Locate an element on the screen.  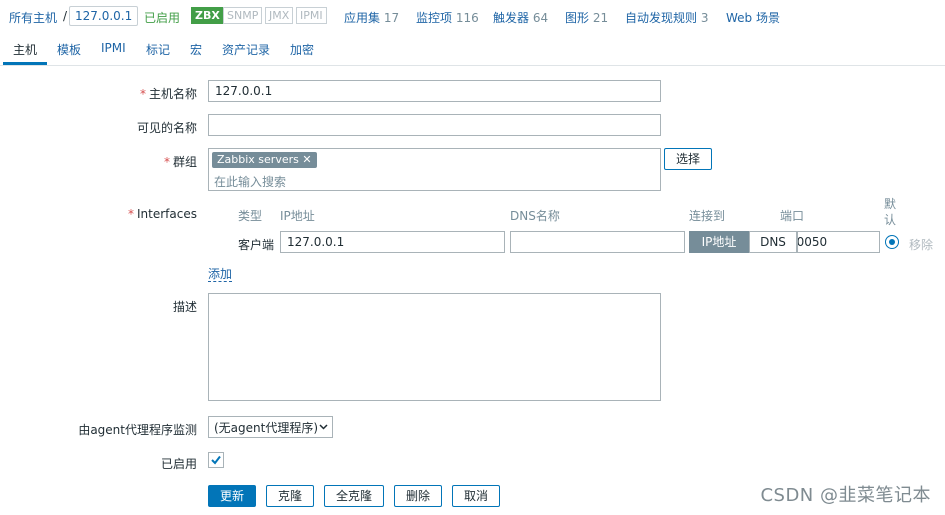
graphs-link: 图形 21 is located at coordinates (586, 17).